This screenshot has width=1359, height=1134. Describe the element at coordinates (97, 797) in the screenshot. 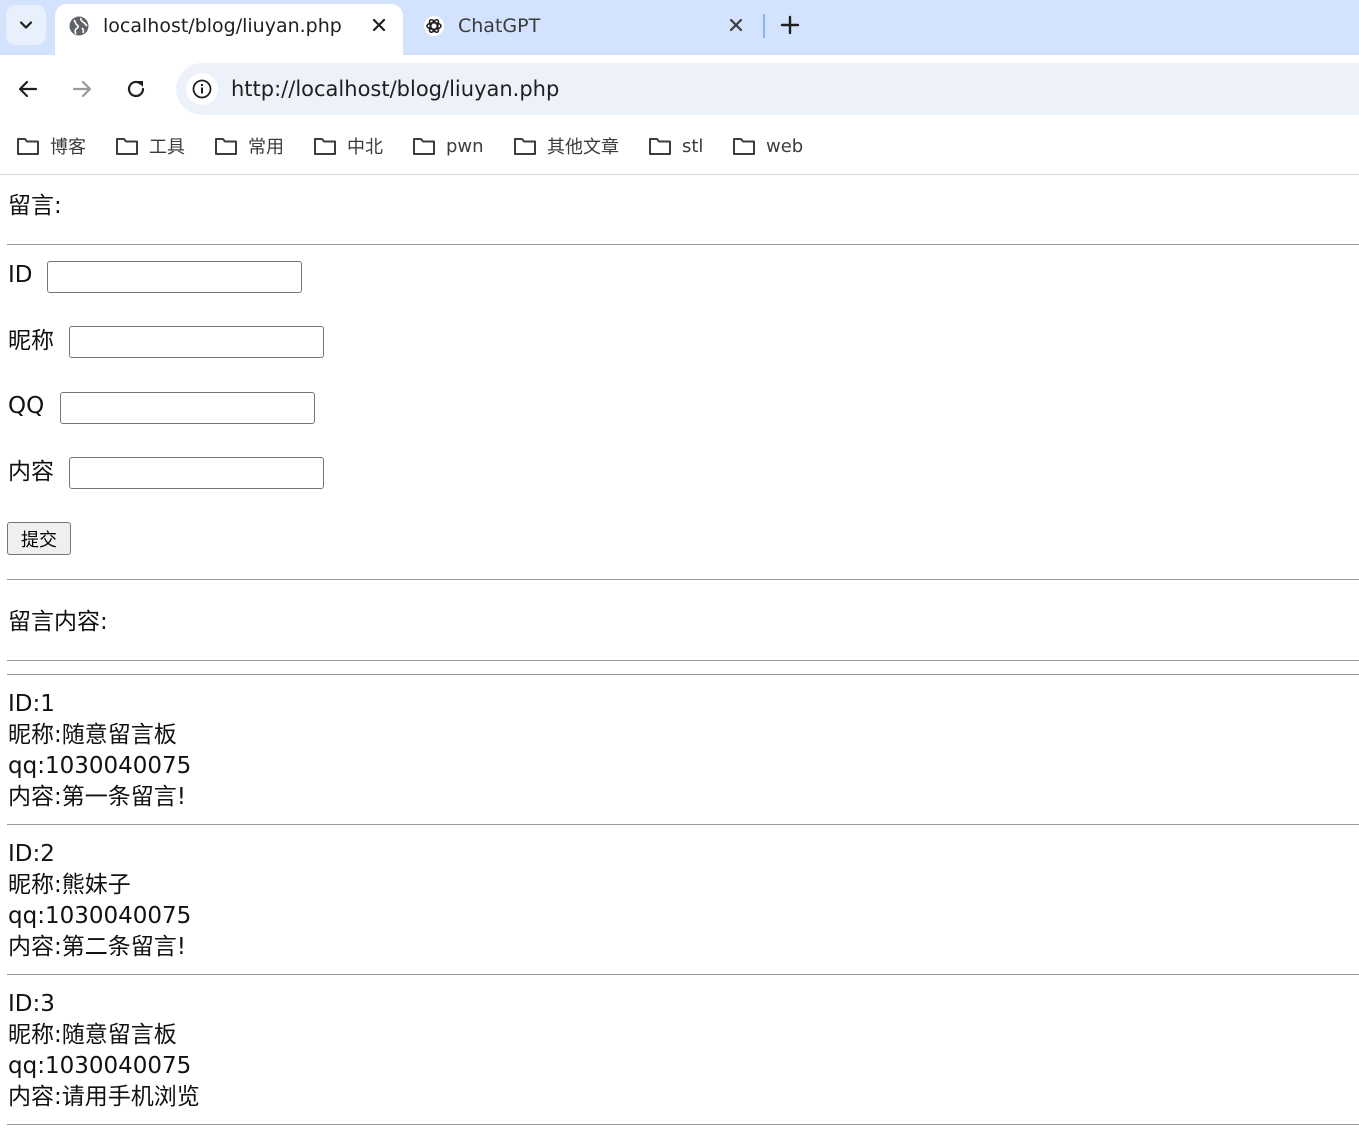

I see `entry-content: 内容:第一条留言!` at that location.